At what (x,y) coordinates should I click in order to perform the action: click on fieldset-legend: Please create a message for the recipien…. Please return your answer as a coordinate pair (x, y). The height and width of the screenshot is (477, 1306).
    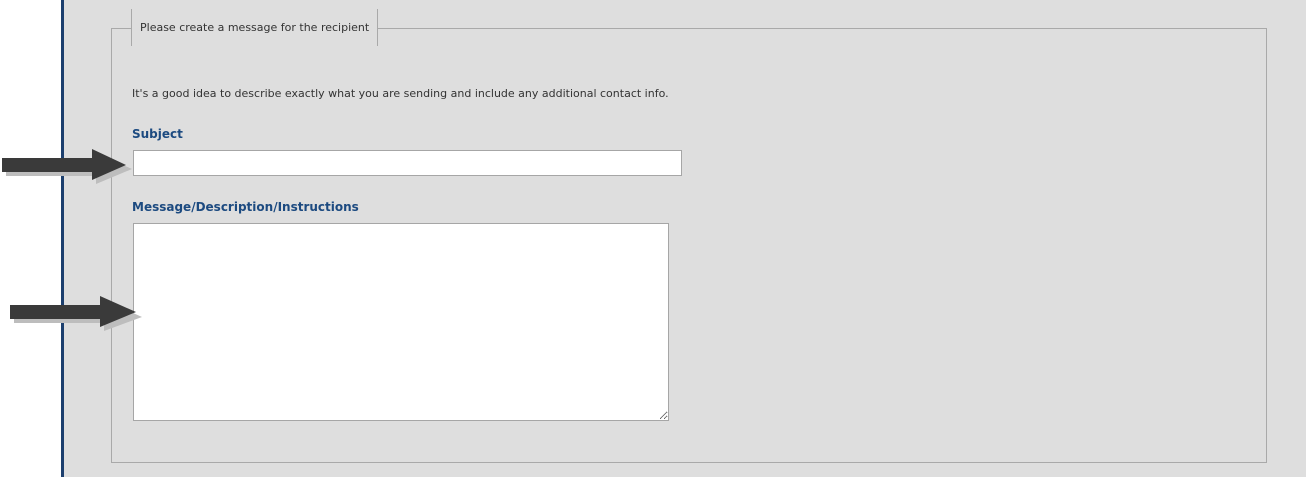
    Looking at the image, I should click on (255, 27).